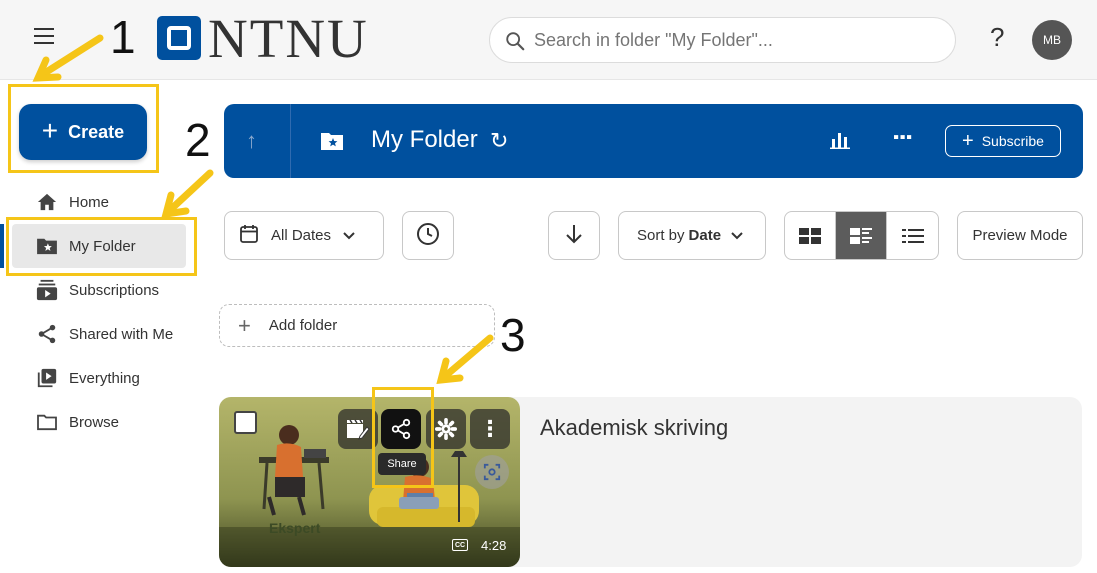 This screenshot has width=1097, height=573. Describe the element at coordinates (840, 142) in the screenshot. I see `stats-icon` at that location.